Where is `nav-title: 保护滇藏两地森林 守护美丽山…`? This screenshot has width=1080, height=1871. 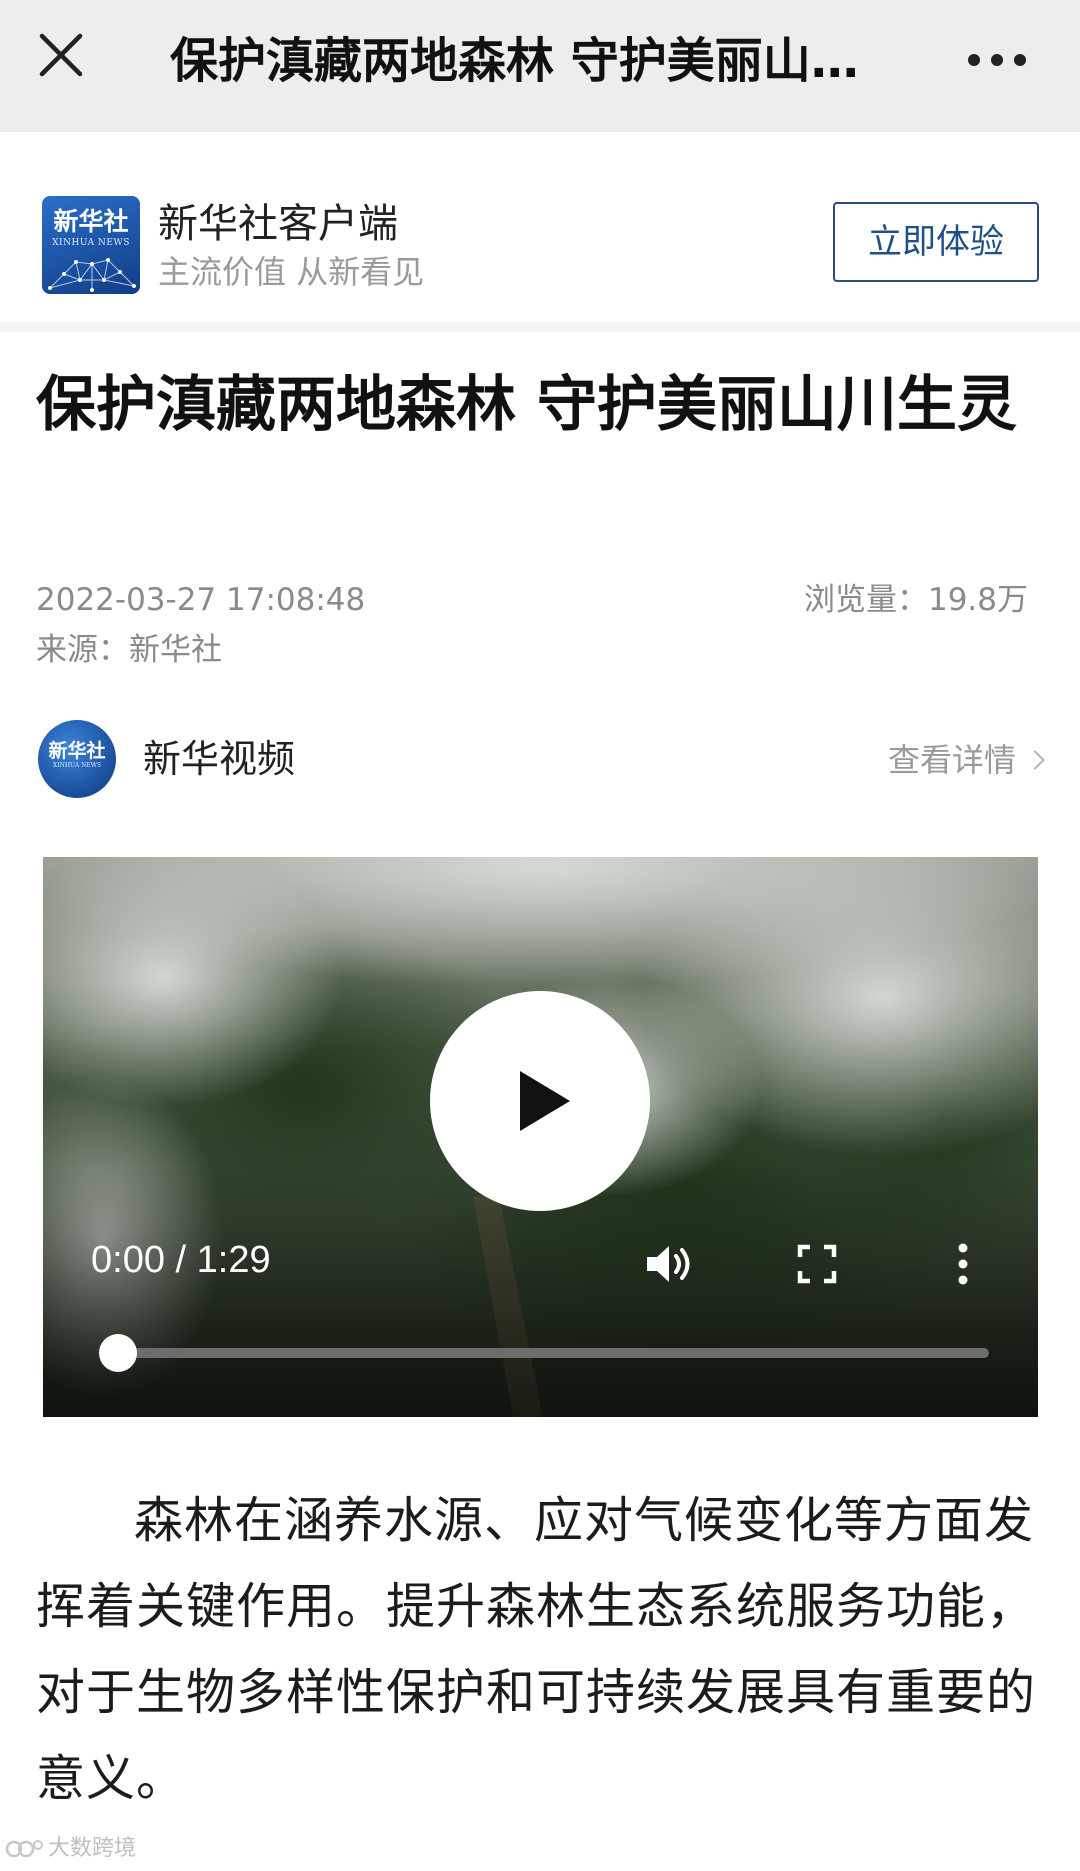
nav-title: 保护滇藏两地森林 守护美丽山… is located at coordinates (514, 61).